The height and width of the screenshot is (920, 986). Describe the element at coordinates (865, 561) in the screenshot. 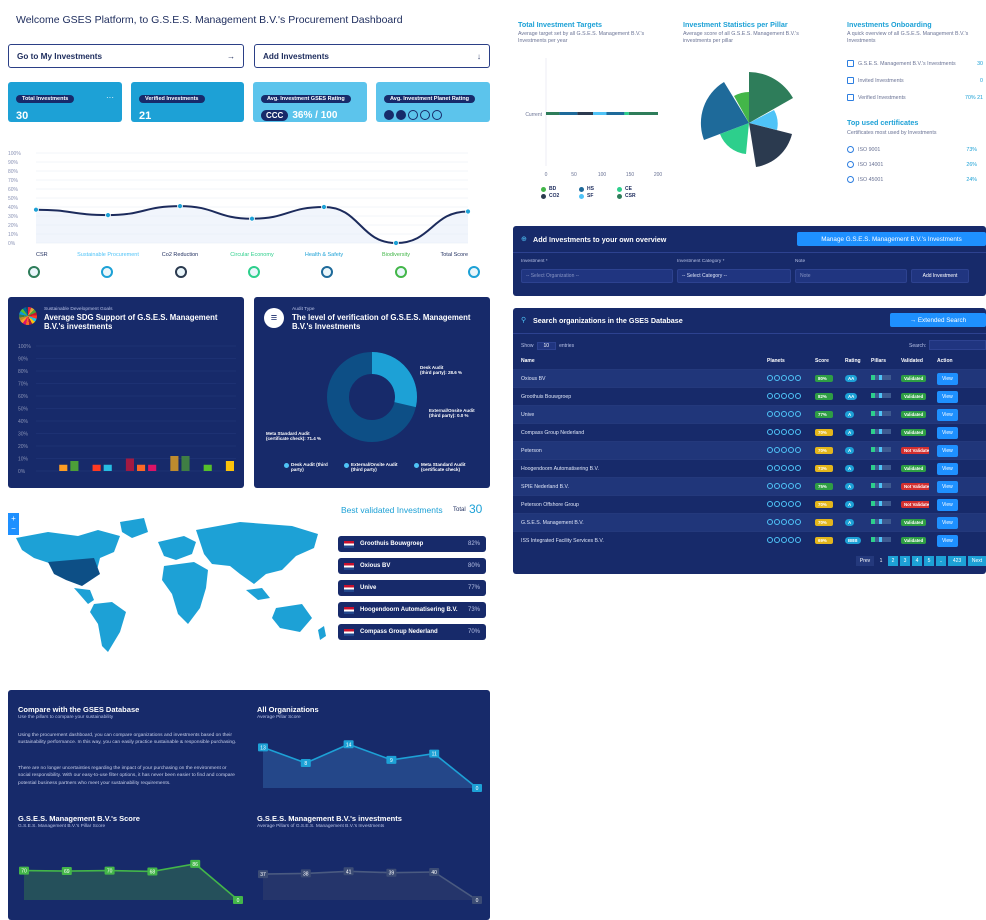

I see `prev-button: Prev` at that location.